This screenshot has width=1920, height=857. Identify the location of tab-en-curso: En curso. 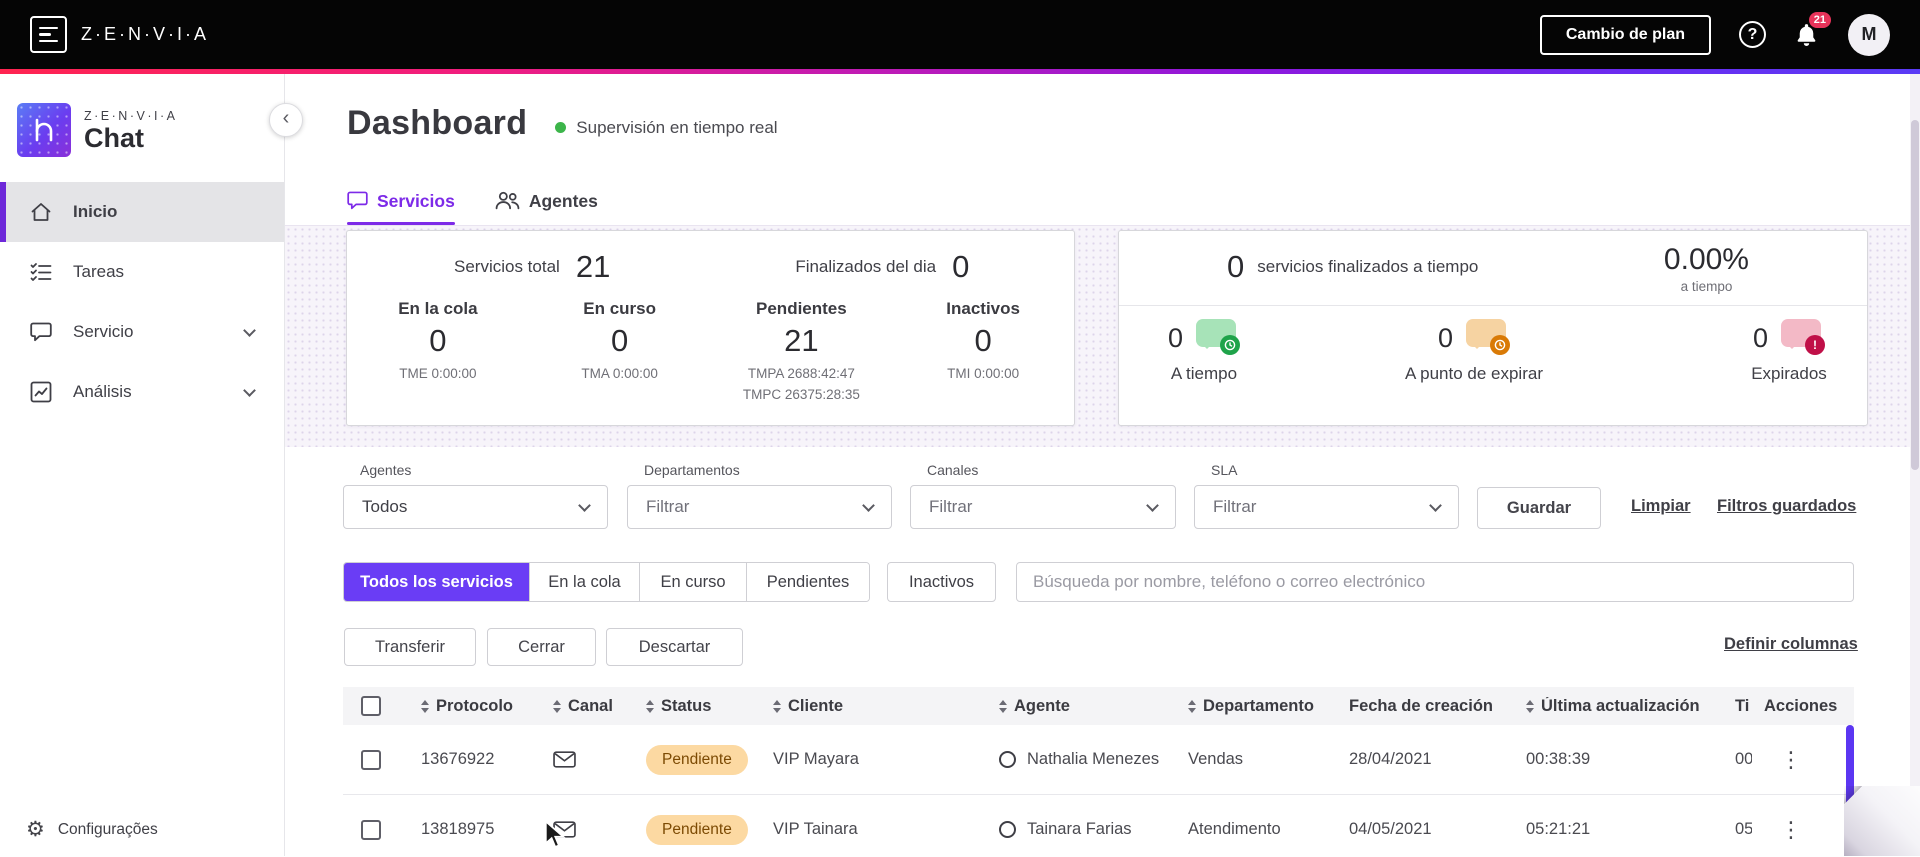
(692, 582).